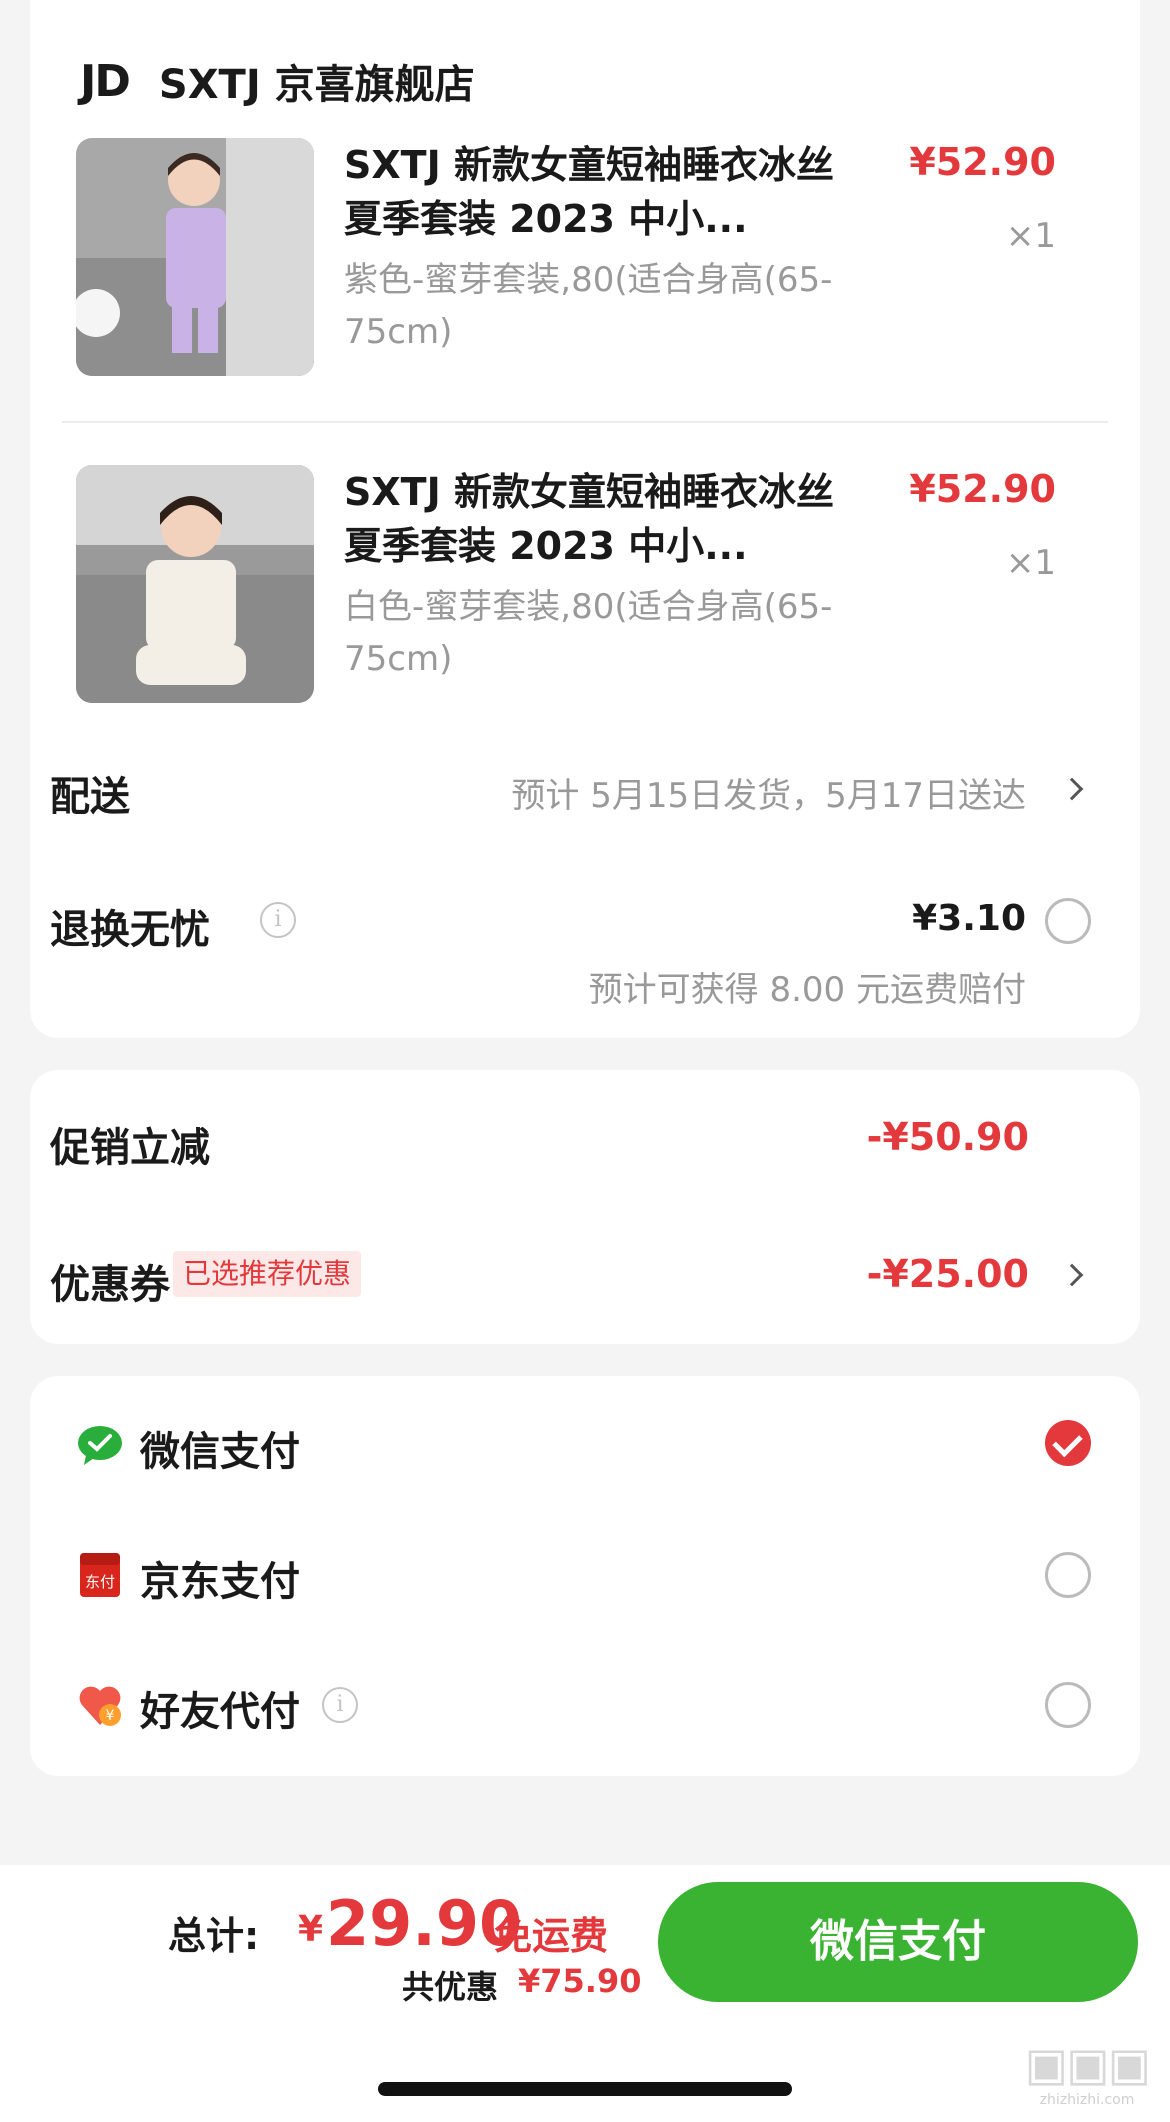 The height and width of the screenshot is (2122, 1170). I want to click on delivery-label: 配送, so click(90, 797).